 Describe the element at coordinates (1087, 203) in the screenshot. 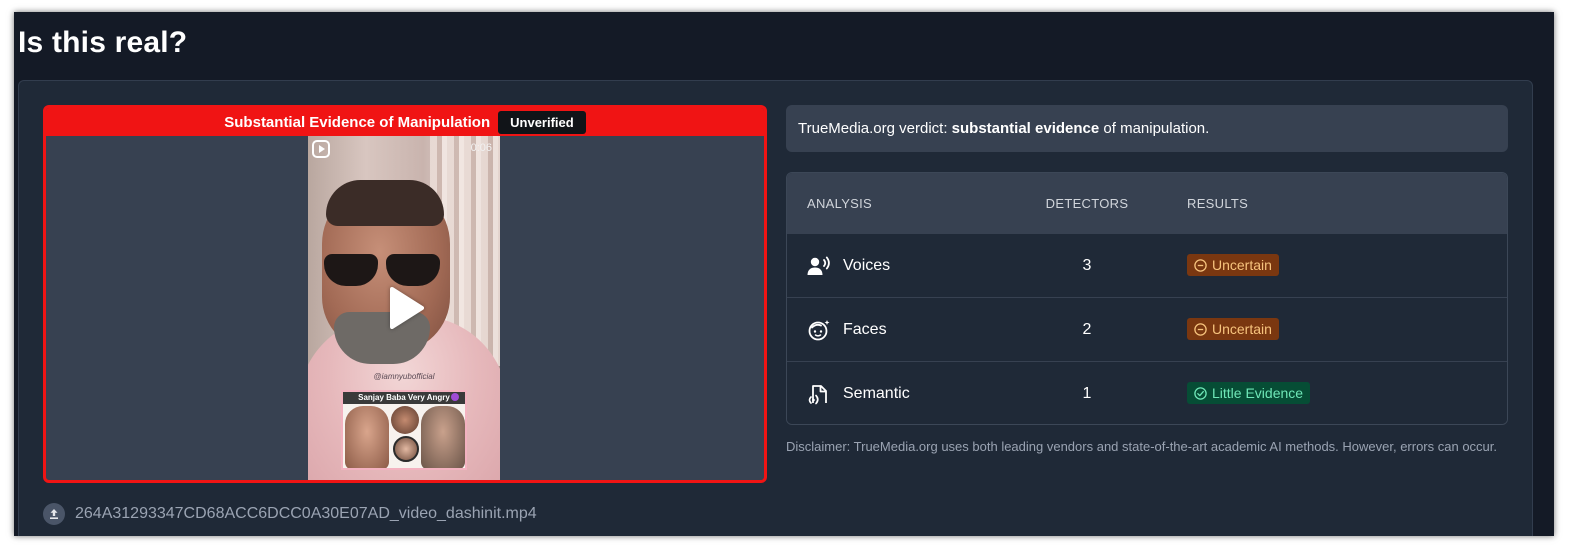

I see `header-detectors: DETECTORS` at that location.